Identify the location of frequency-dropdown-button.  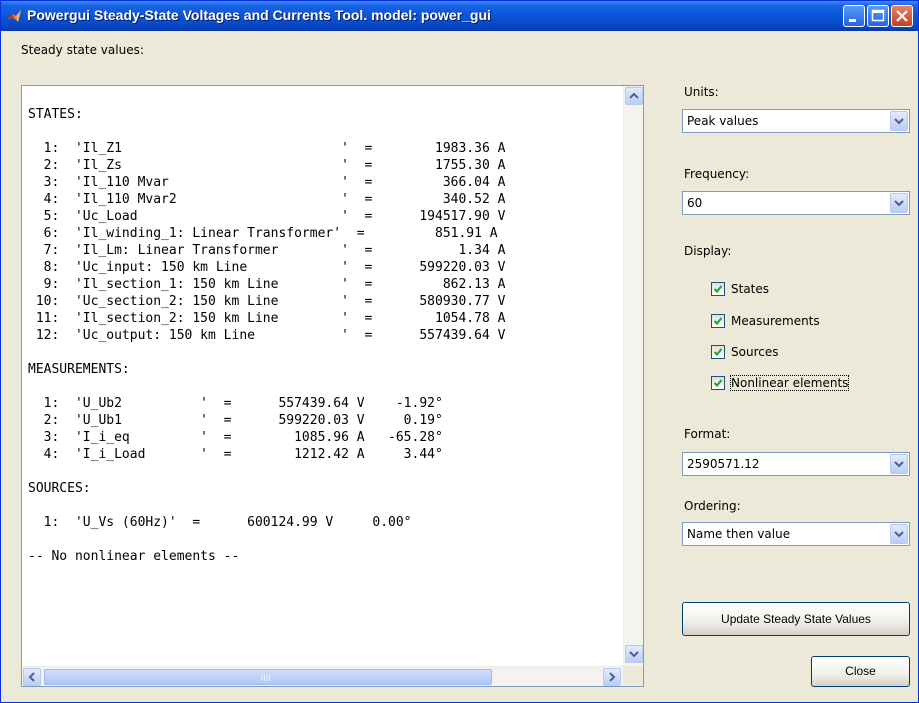
(899, 203).